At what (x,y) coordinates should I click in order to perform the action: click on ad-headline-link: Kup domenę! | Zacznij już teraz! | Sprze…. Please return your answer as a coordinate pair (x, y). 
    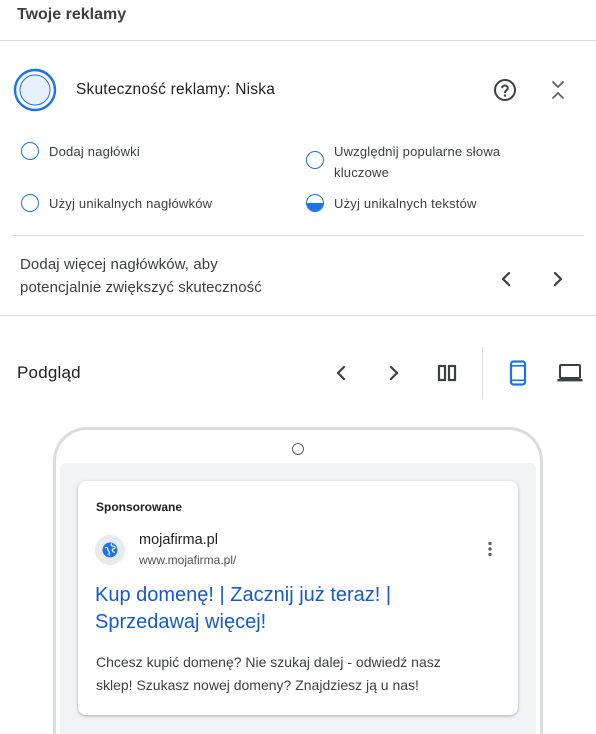
    Looking at the image, I should click on (295, 609).